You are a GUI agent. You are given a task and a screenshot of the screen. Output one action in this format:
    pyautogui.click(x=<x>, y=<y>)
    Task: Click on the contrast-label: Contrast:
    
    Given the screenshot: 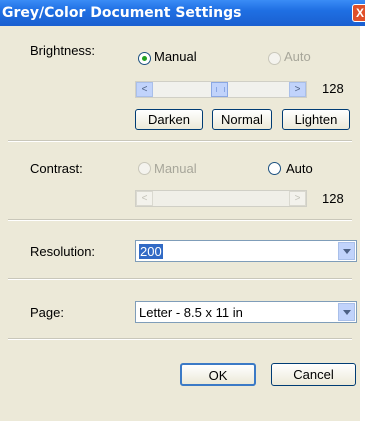 What is the action you would take?
    pyautogui.click(x=56, y=168)
    